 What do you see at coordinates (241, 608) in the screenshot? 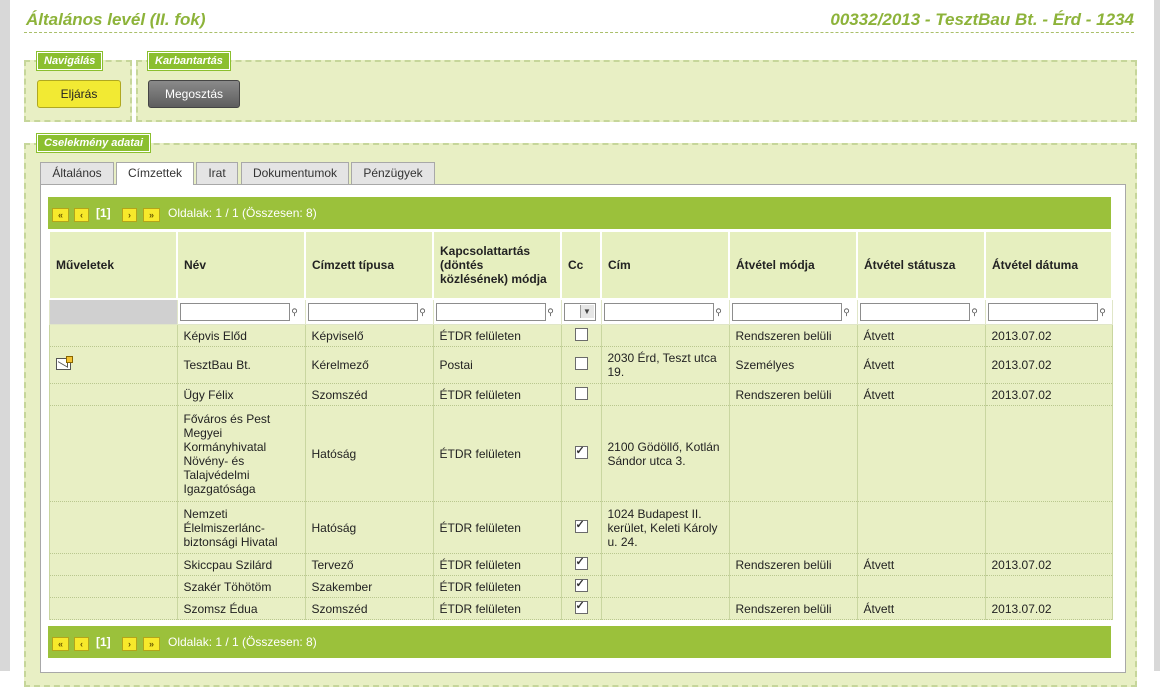
I see `name-cell: Szomsz Édua` at bounding box center [241, 608].